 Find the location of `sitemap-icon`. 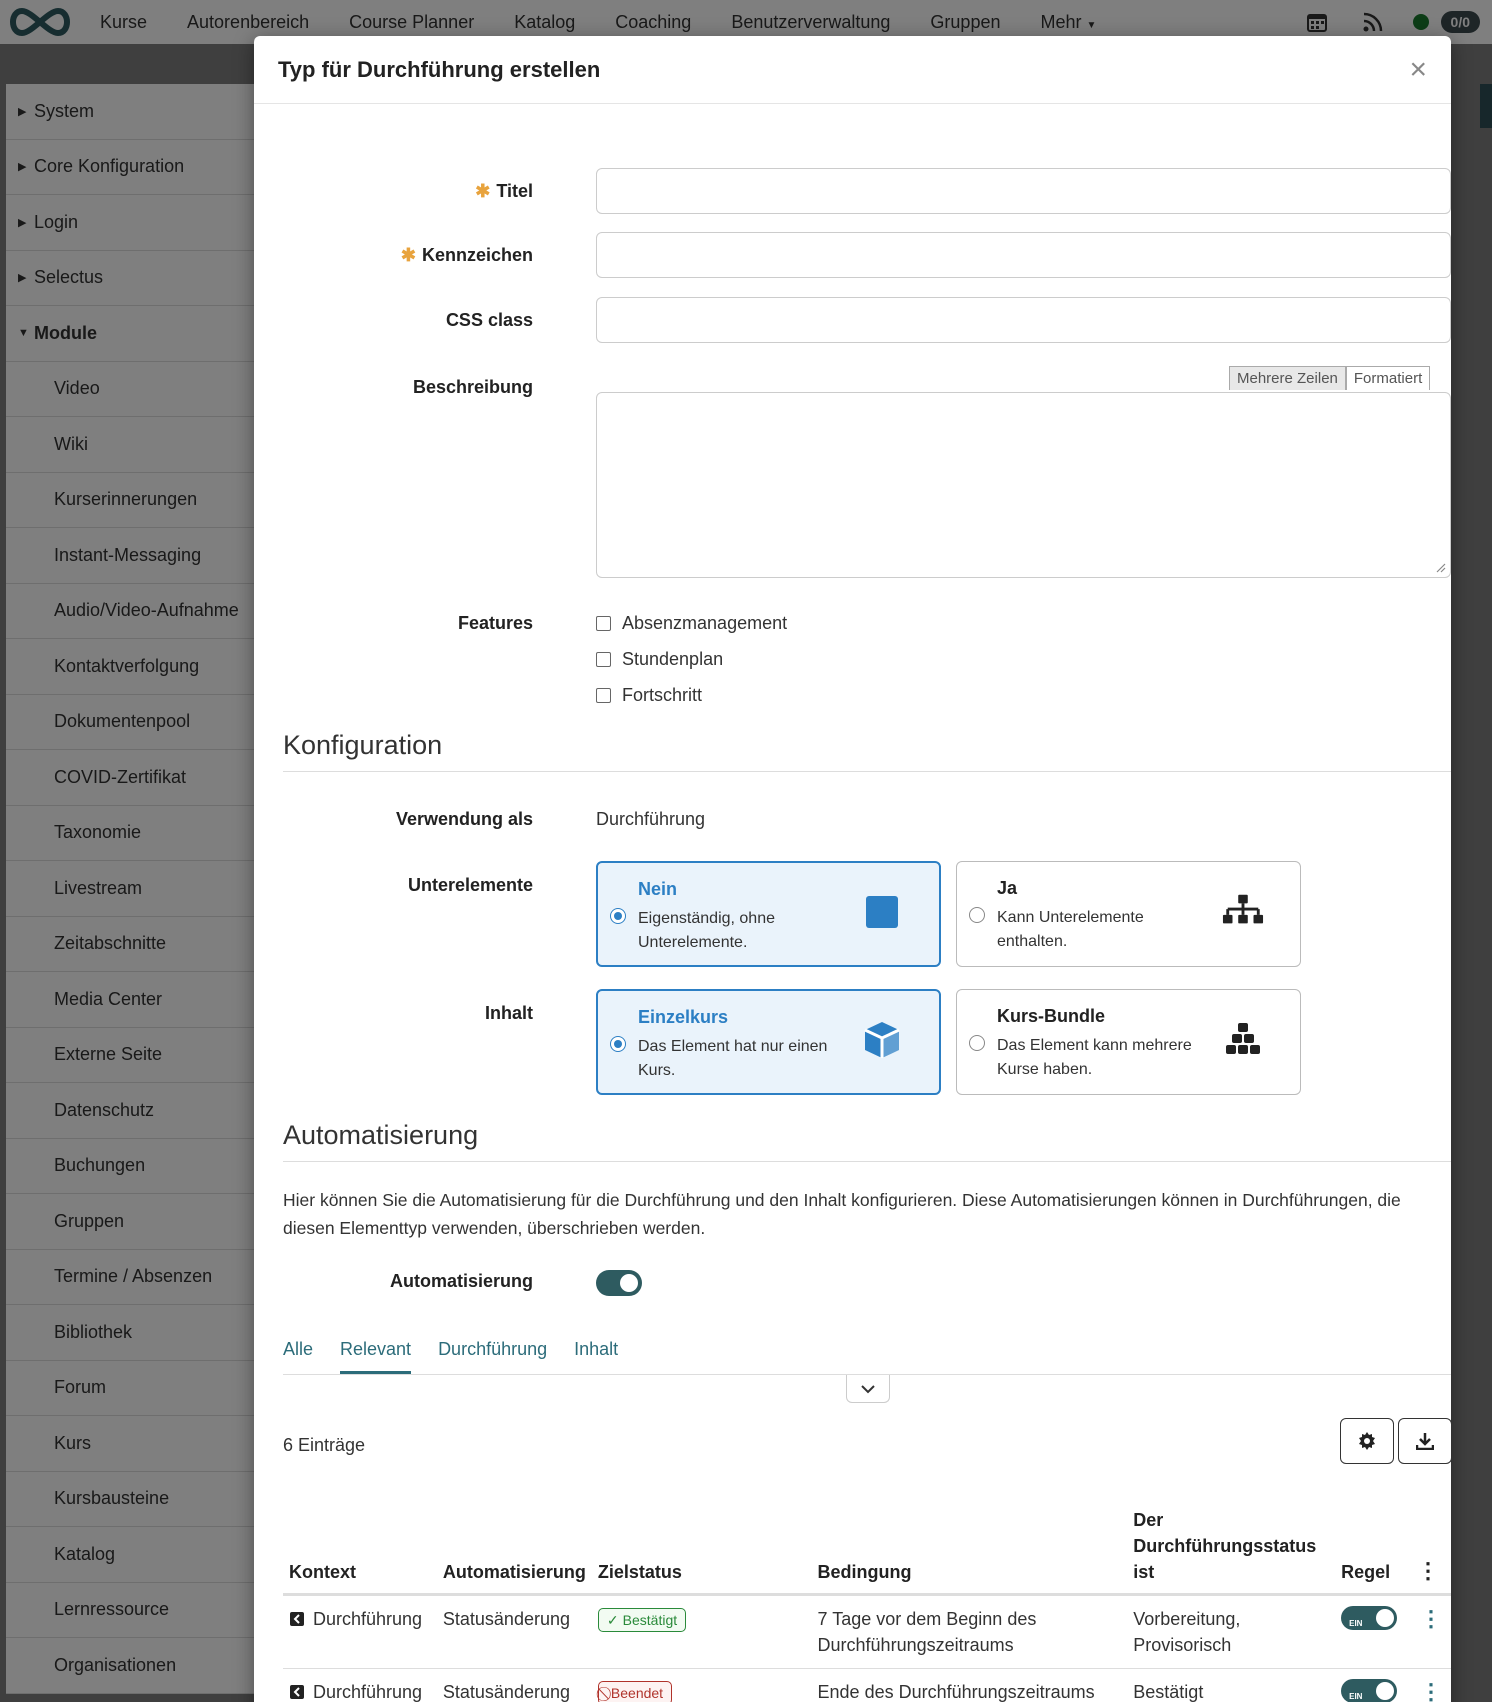

sitemap-icon is located at coordinates (1243, 911).